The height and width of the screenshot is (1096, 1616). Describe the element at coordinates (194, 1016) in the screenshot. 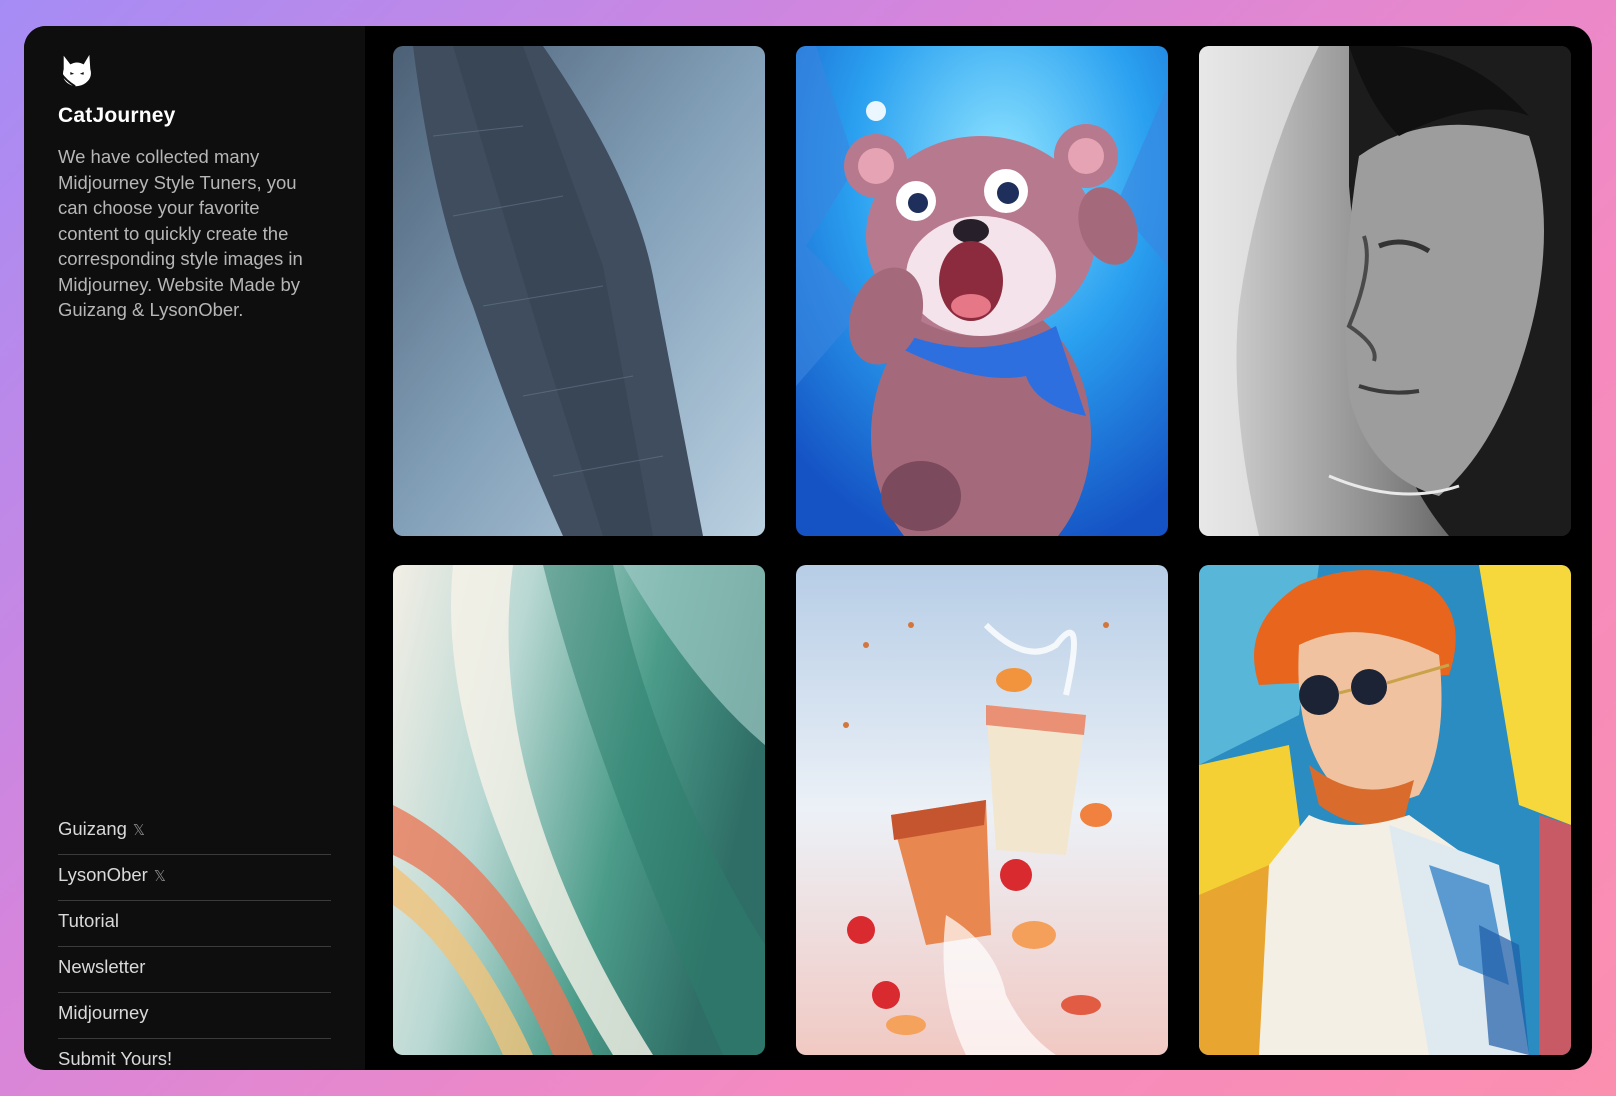

I see `link-midjourney: Midjourney` at that location.